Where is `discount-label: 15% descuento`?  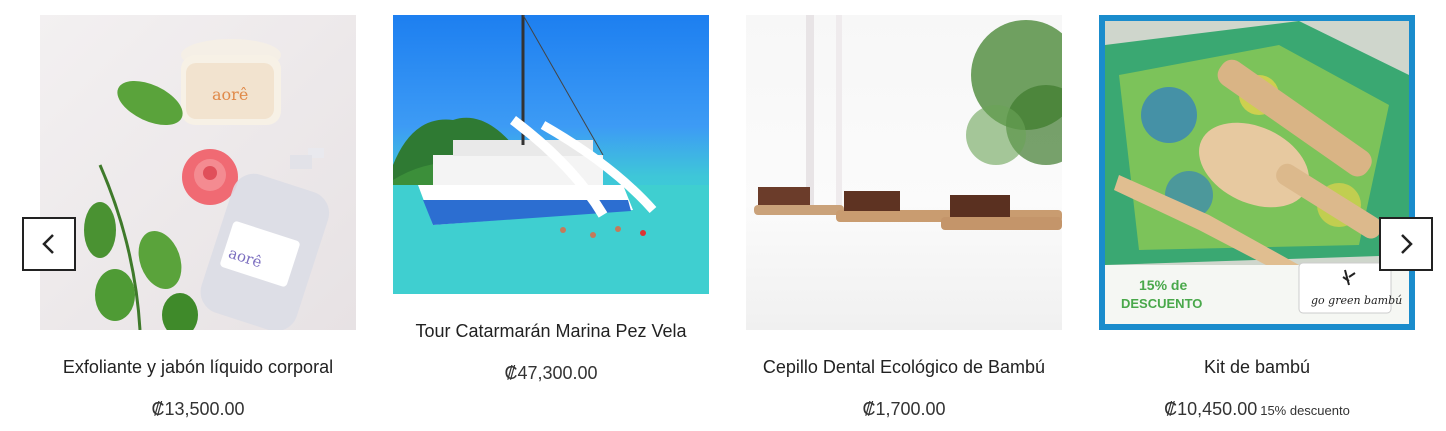
discount-label: 15% descuento is located at coordinates (1305, 410).